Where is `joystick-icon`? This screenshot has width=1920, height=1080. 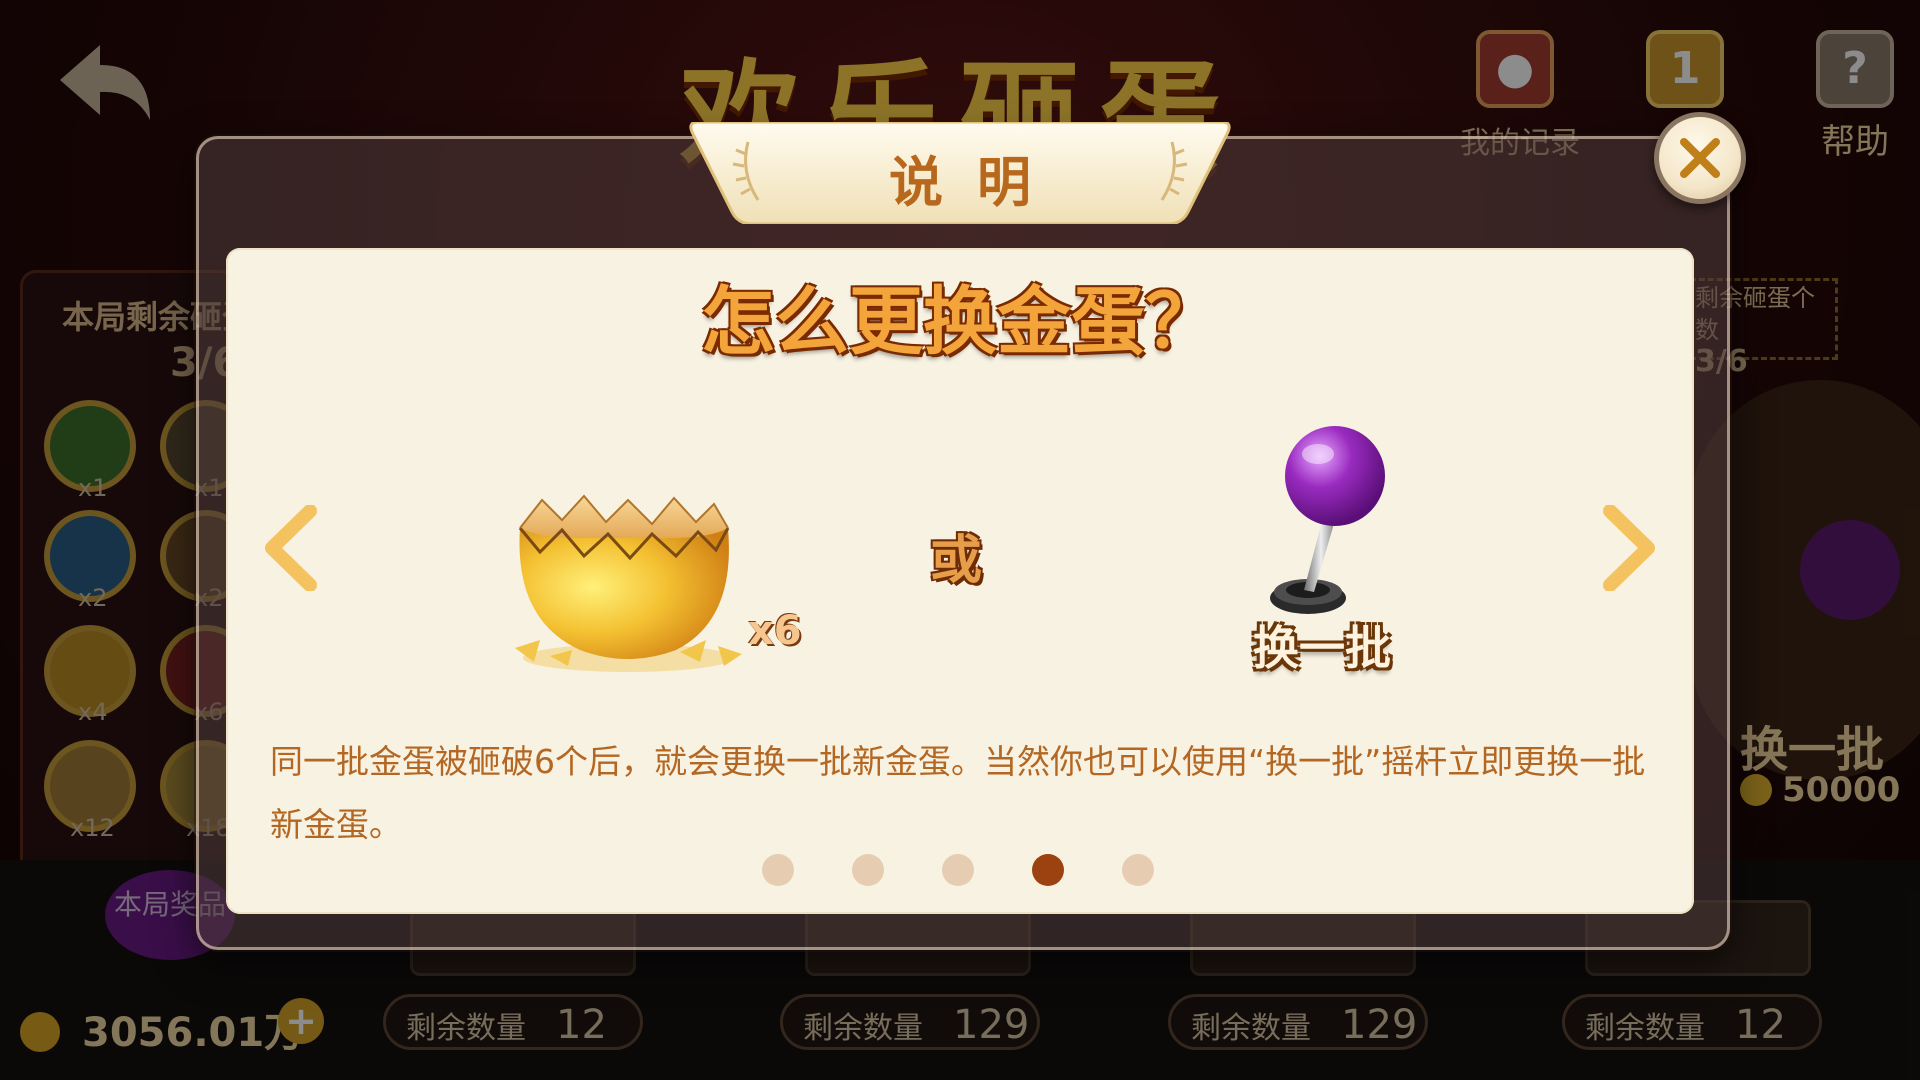 joystick-icon is located at coordinates (1327, 520).